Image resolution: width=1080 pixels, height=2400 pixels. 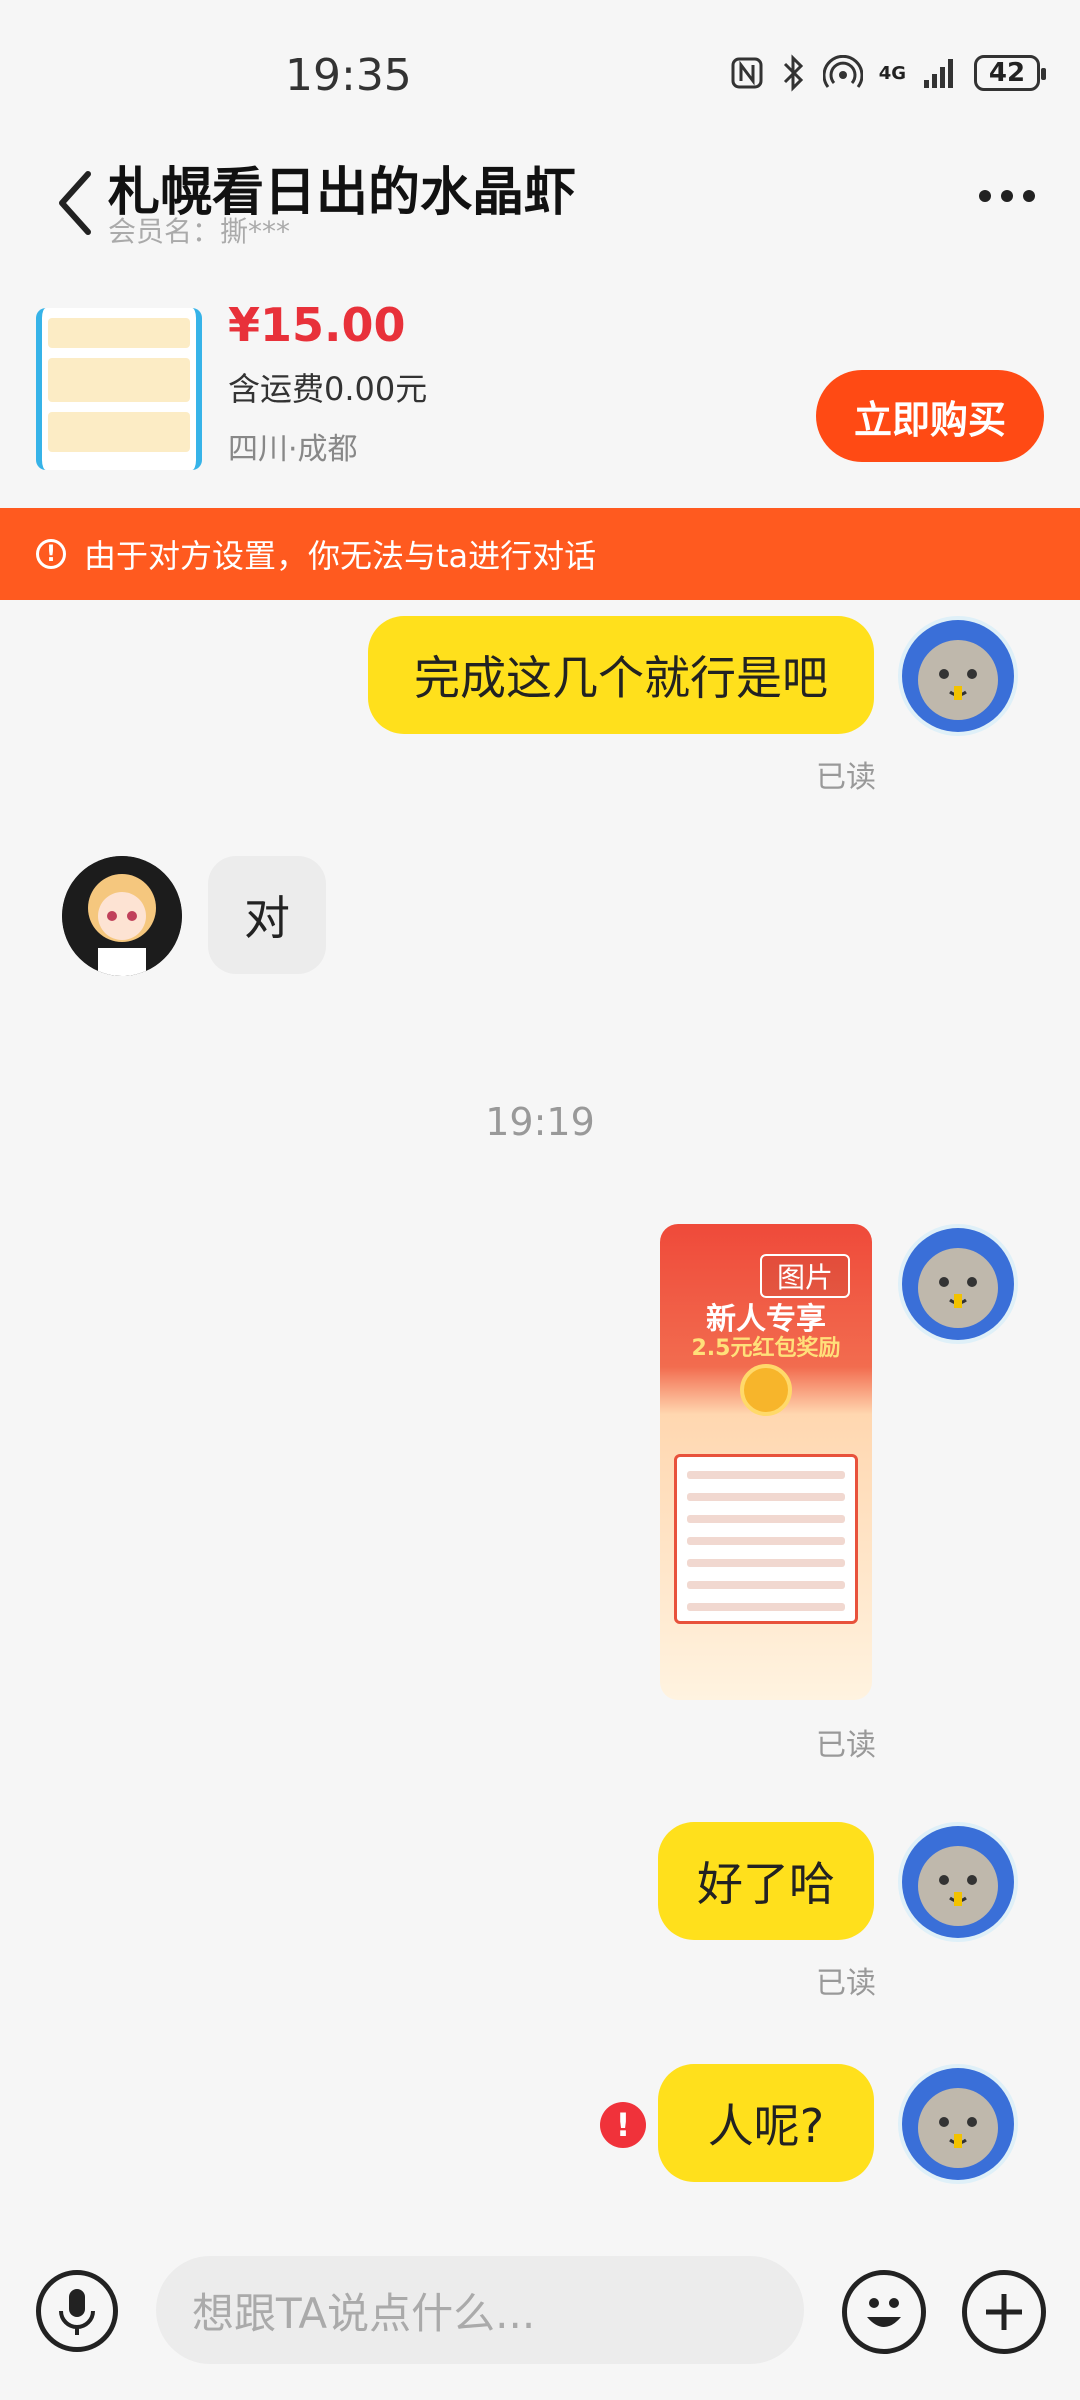 I want to click on more-options-icon, so click(x=1007, y=196).